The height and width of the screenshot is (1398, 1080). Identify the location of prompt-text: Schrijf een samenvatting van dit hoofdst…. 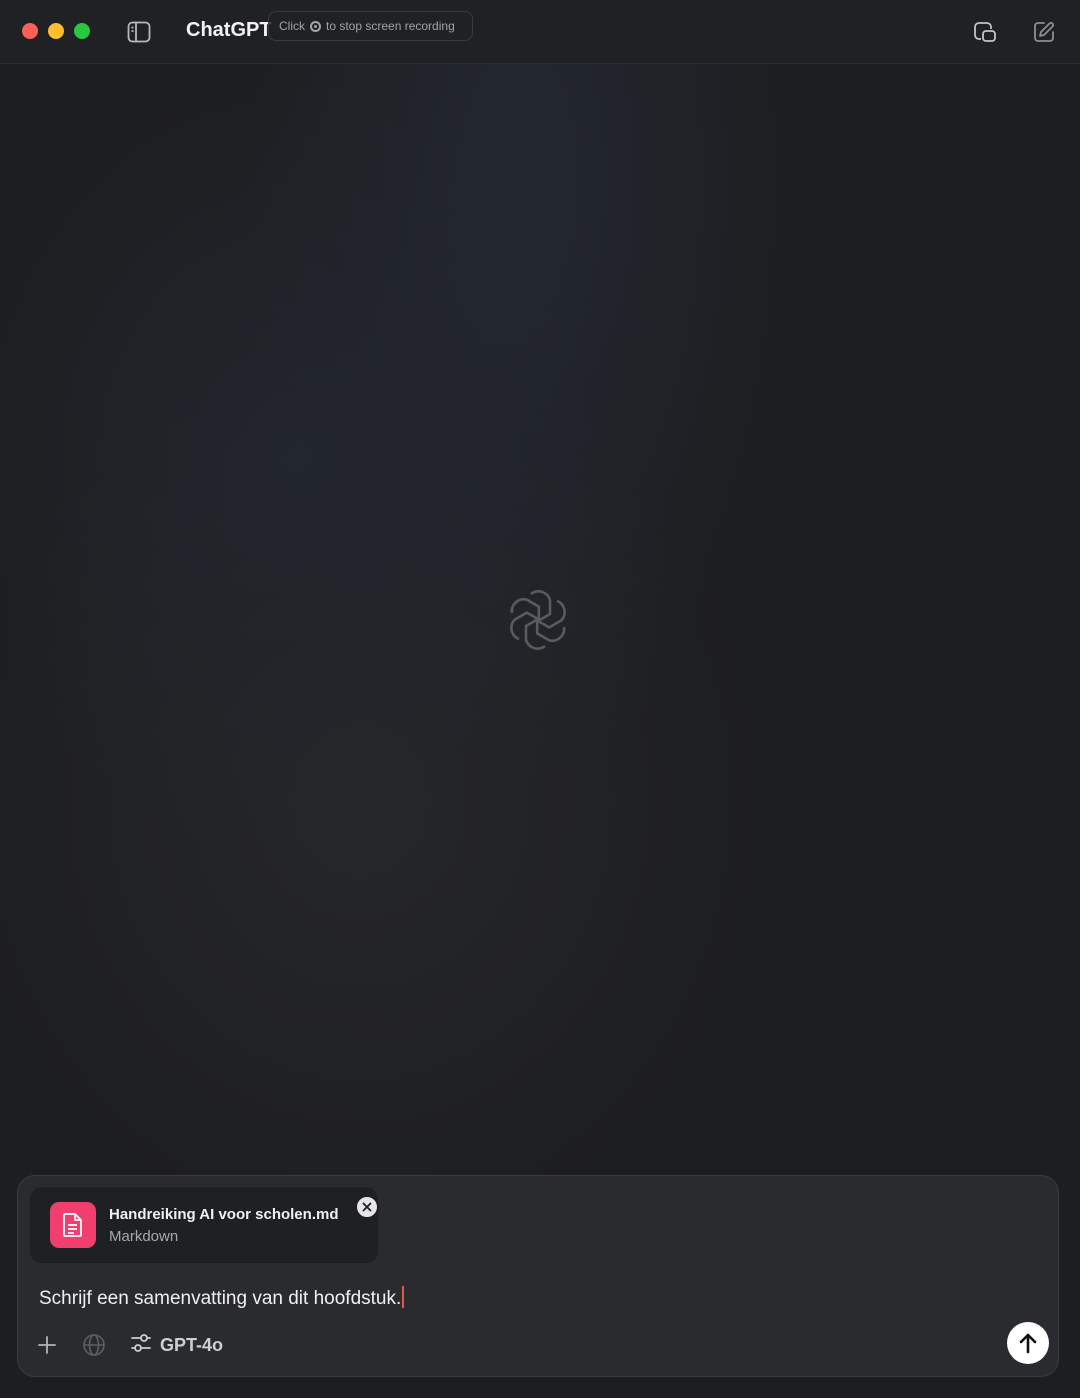
(220, 1298).